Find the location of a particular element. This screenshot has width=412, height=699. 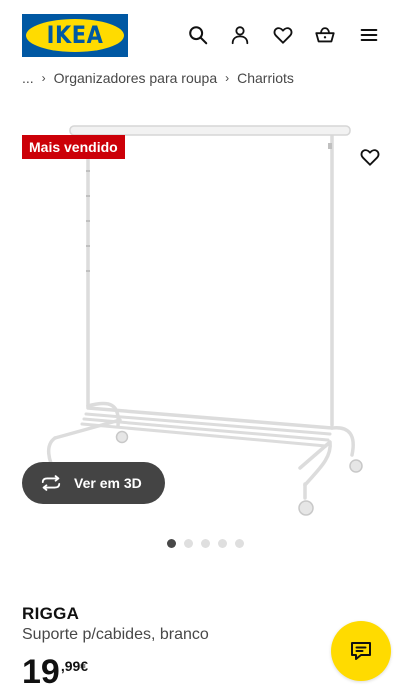

breadcrumb-item: Charriots is located at coordinates (265, 78).